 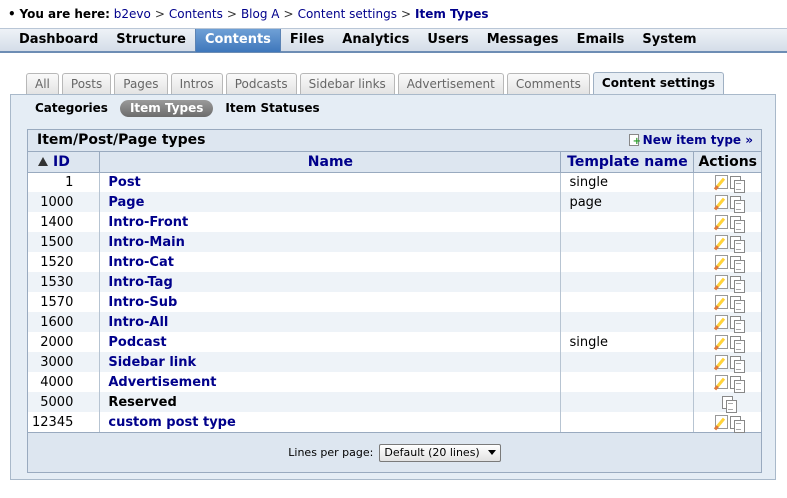 I want to click on cell-name: Advertisement, so click(x=330, y=382).